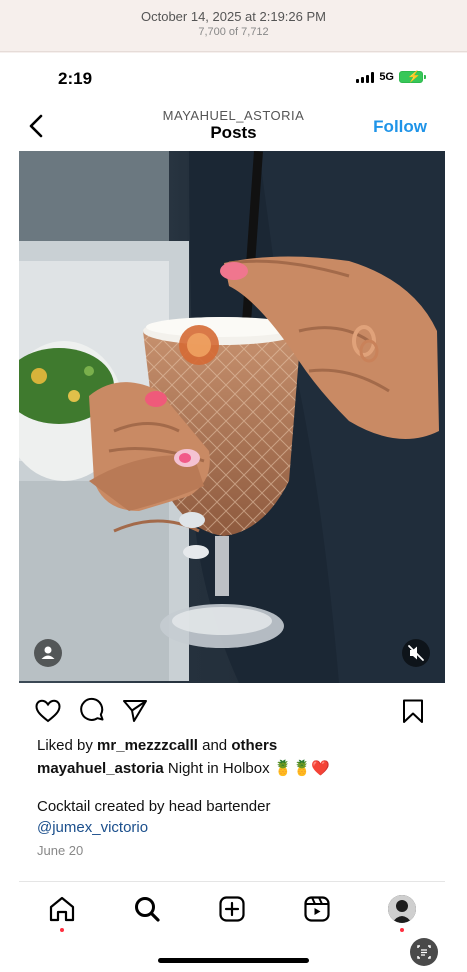  What do you see at coordinates (233, 960) in the screenshot?
I see `home-indicator` at bounding box center [233, 960].